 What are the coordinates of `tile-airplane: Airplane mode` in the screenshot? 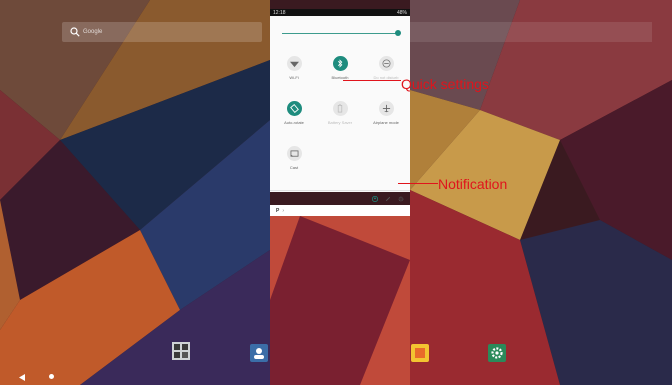 It's located at (386, 113).